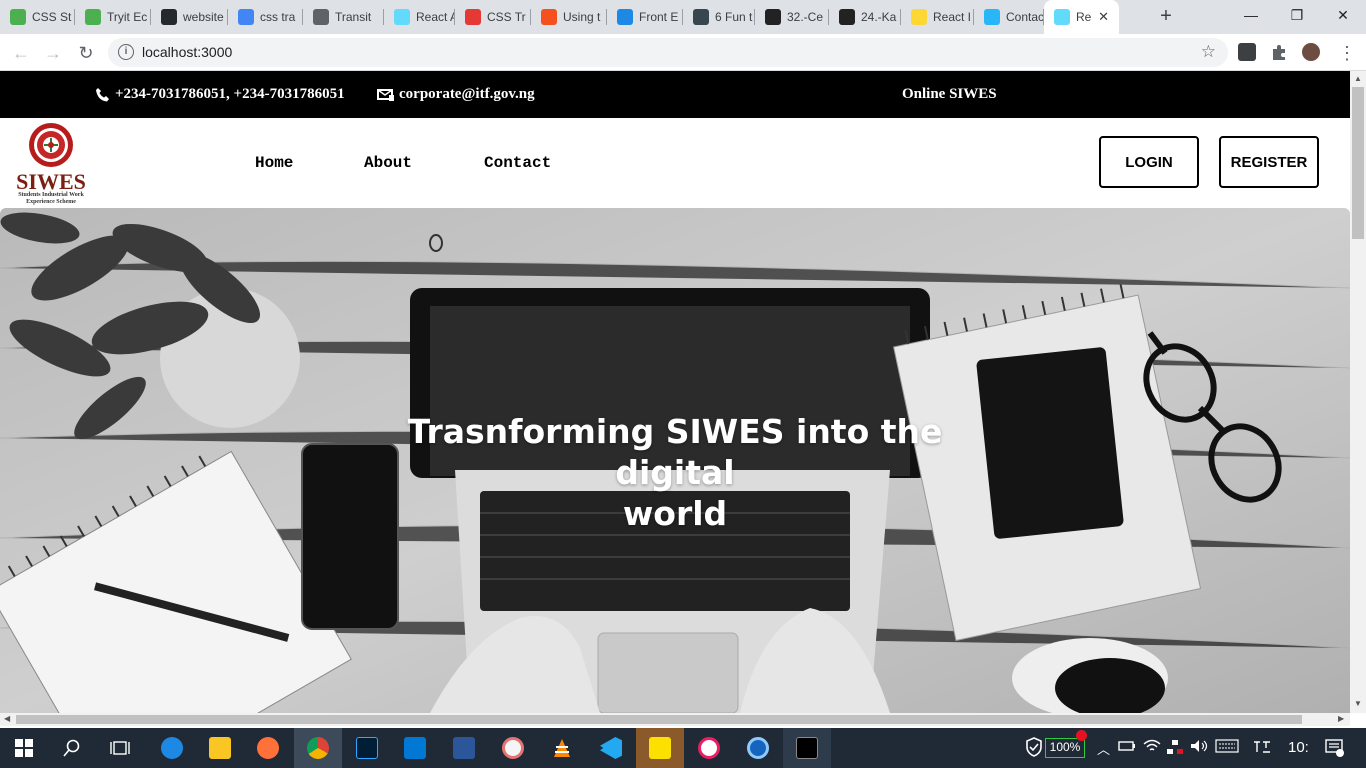 The height and width of the screenshot is (768, 1366). What do you see at coordinates (1152, 747) in the screenshot?
I see `wifi-icon` at bounding box center [1152, 747].